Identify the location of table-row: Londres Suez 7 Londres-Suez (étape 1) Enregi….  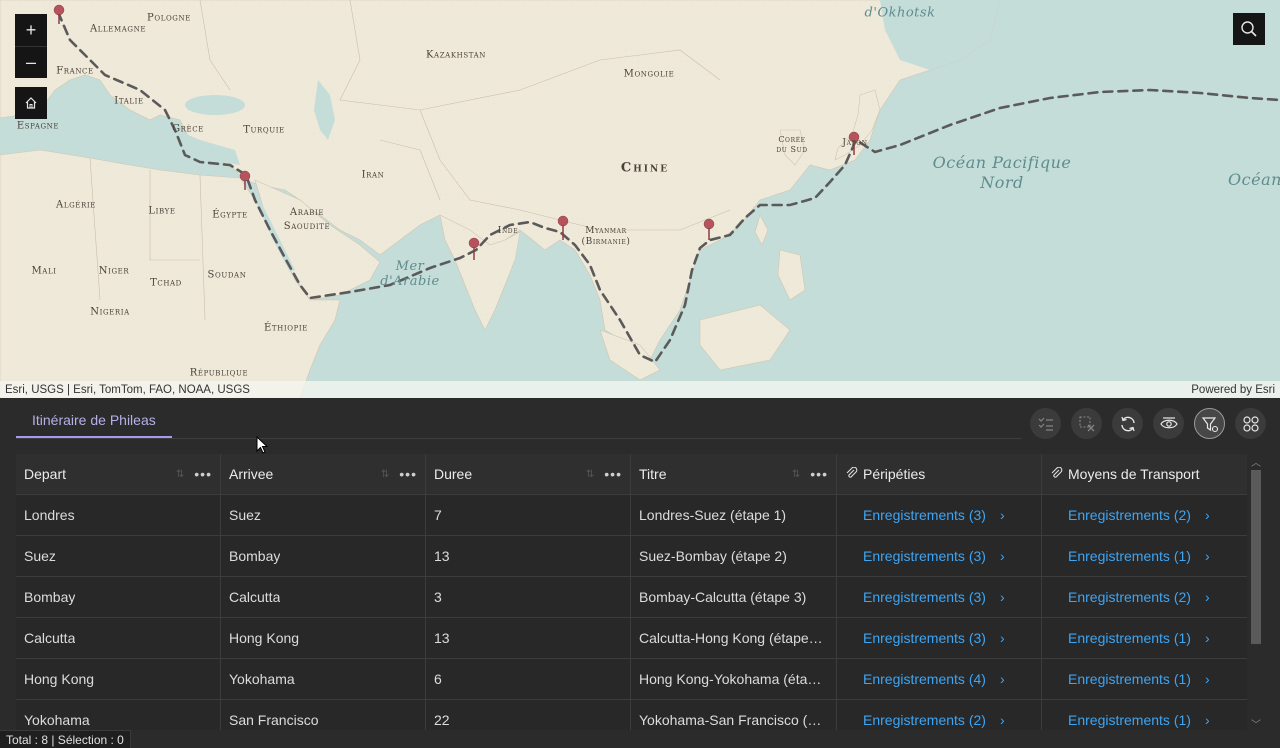
(631, 515).